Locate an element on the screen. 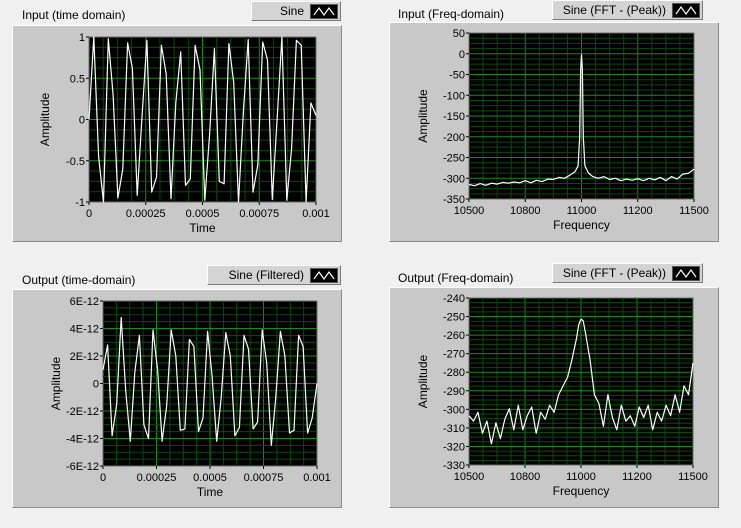 The image size is (741, 528). graph-title-output-freq: Output (Freq-domain) is located at coordinates (456, 278).